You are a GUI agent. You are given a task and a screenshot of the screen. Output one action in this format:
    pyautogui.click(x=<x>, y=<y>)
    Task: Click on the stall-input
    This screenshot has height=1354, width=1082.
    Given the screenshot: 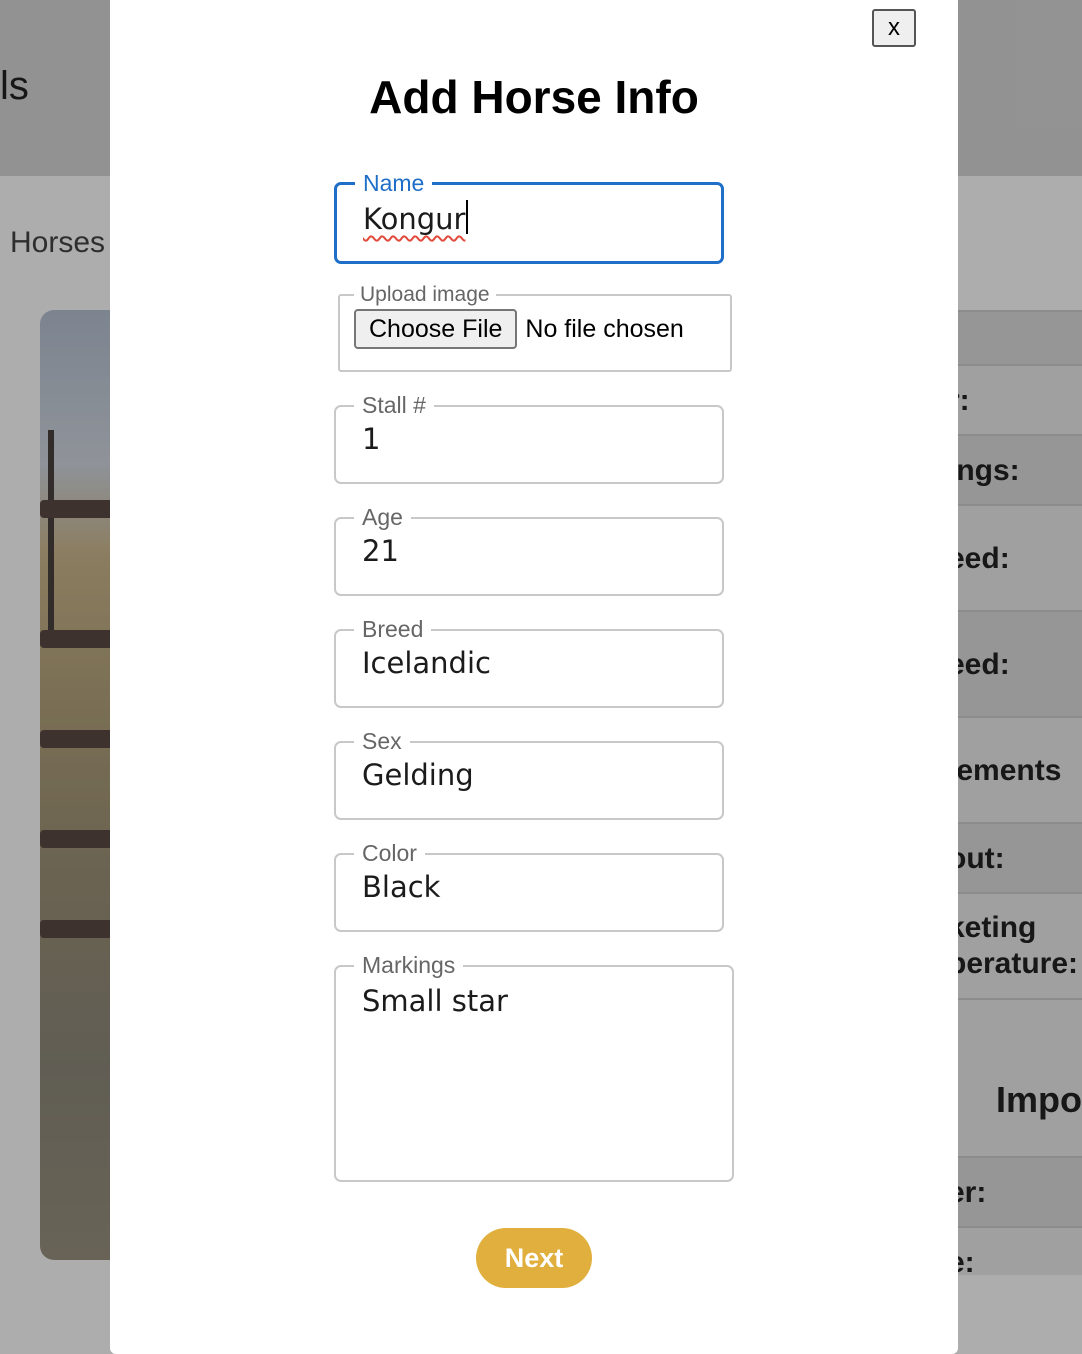 What is the action you would take?
    pyautogui.click(x=529, y=439)
    